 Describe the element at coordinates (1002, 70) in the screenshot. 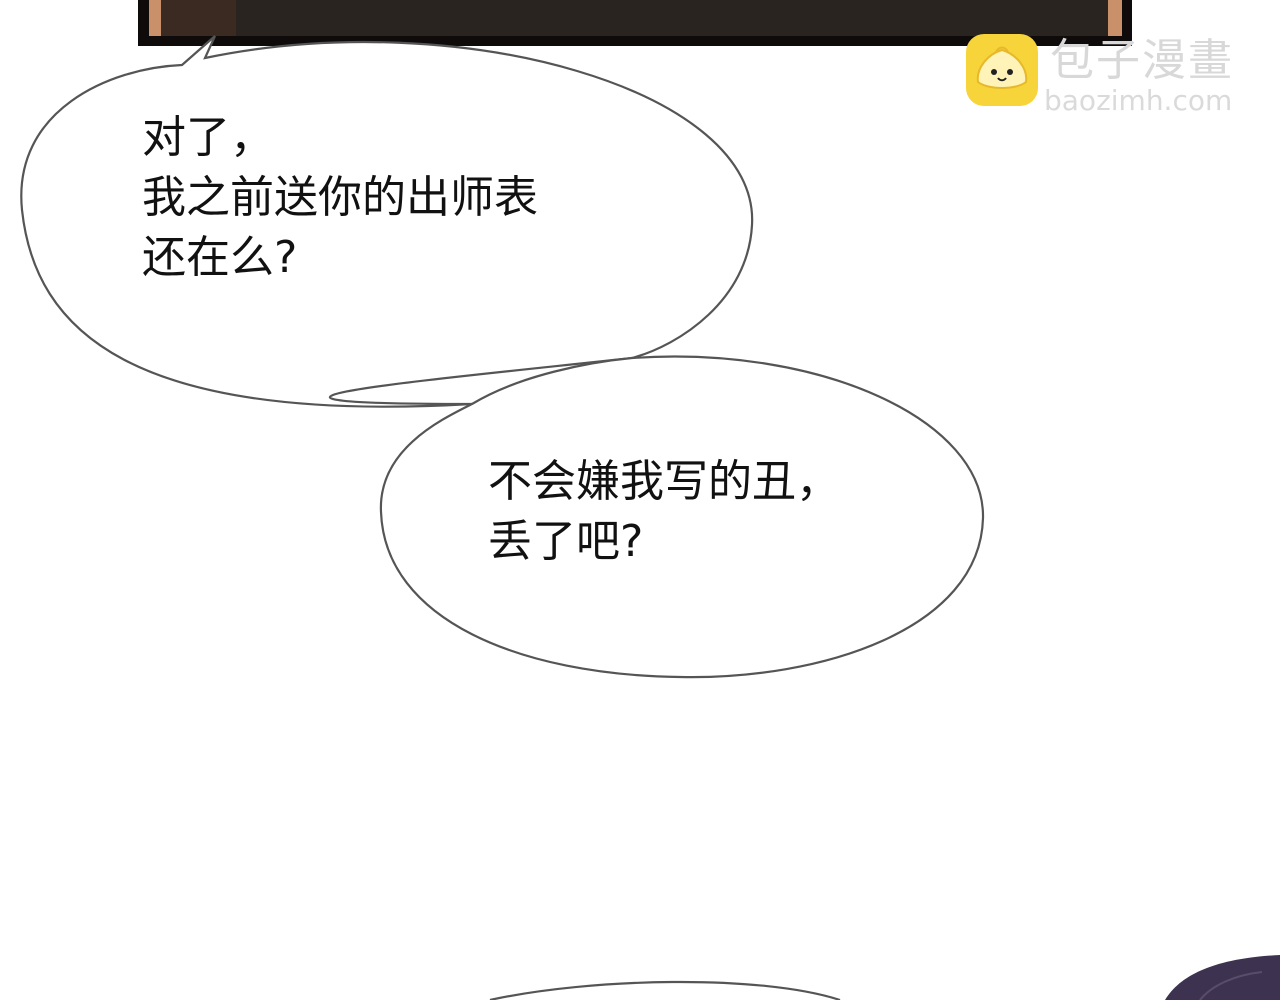

I see `steamed-bun-icon` at that location.